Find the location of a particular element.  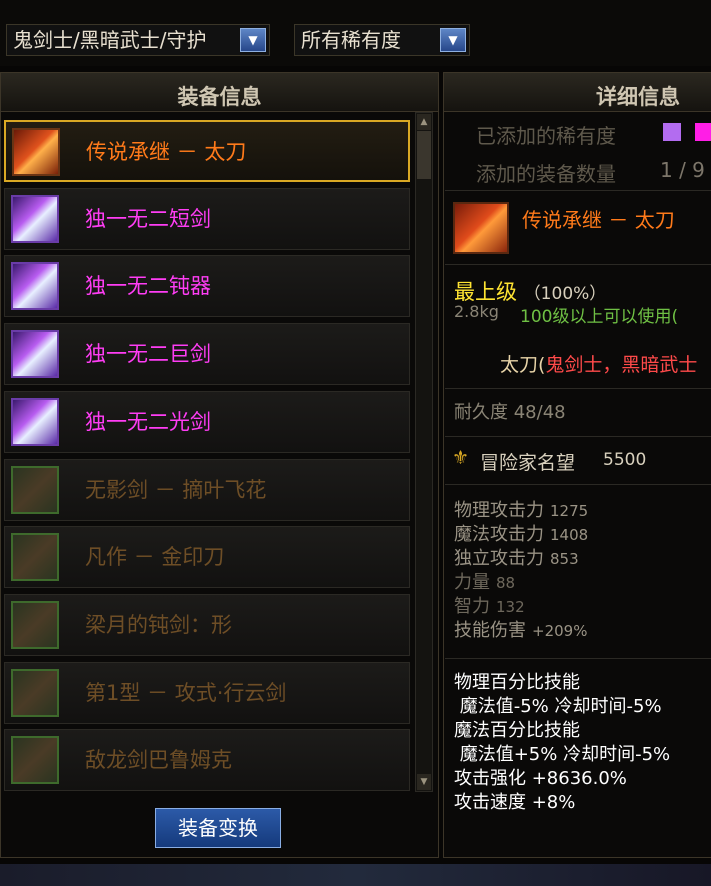

effect-line: 攻击强化 +8636.0% is located at coordinates (540, 778).